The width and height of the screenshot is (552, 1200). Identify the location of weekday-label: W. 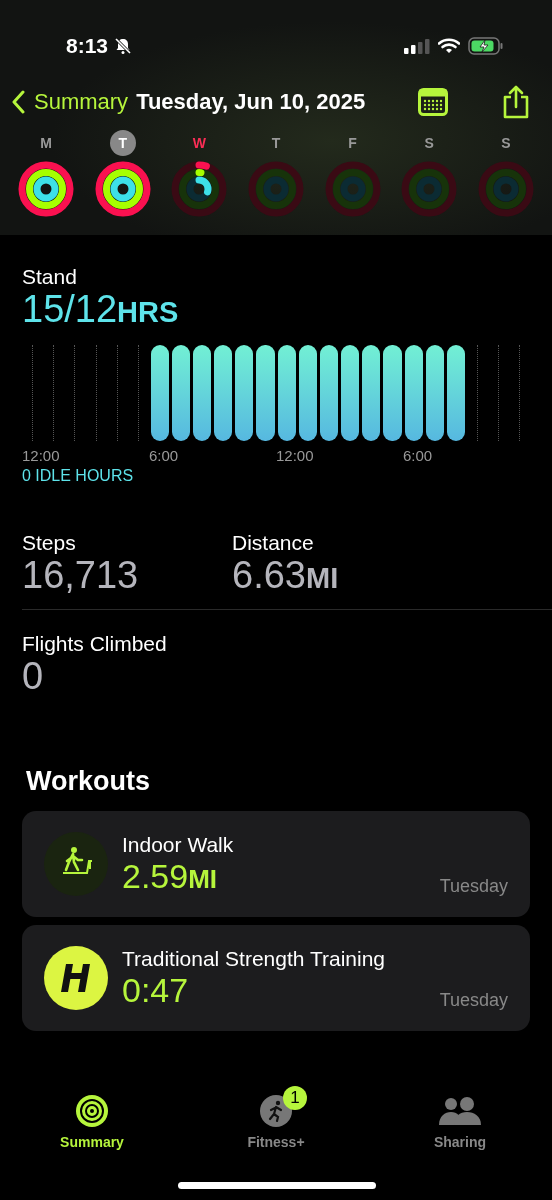
(199, 143).